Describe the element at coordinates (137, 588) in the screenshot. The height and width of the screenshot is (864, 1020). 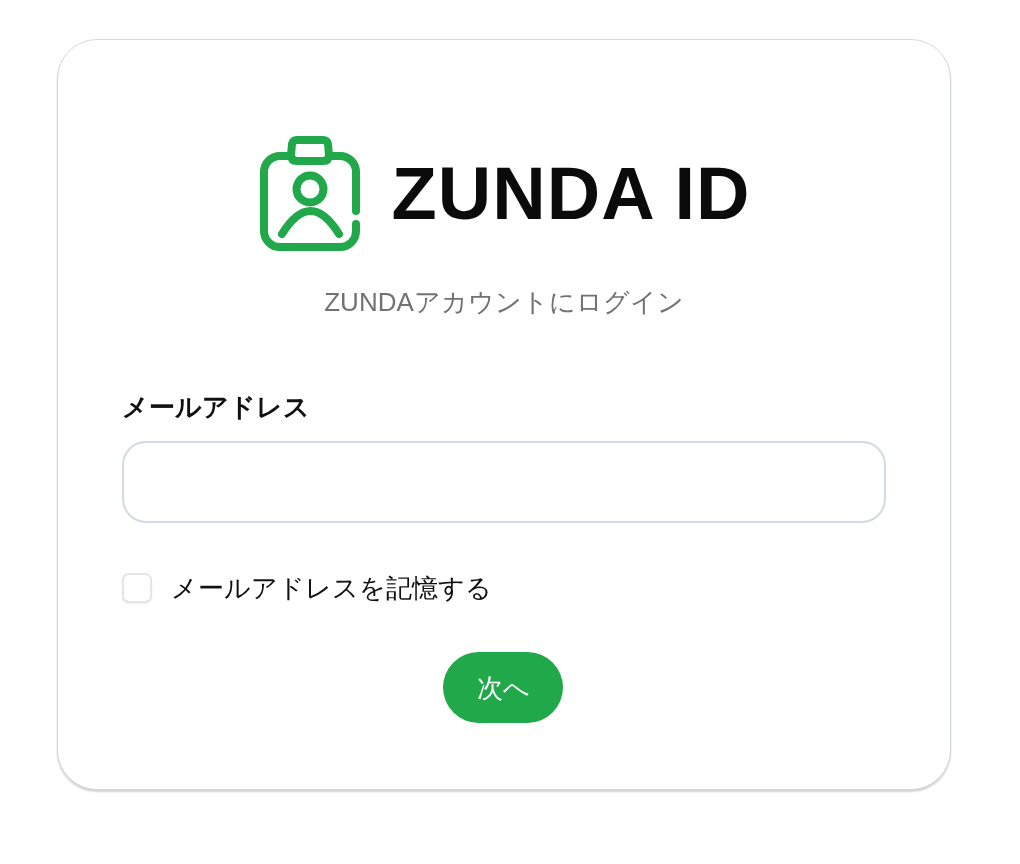
I see `remember-checkbox` at that location.